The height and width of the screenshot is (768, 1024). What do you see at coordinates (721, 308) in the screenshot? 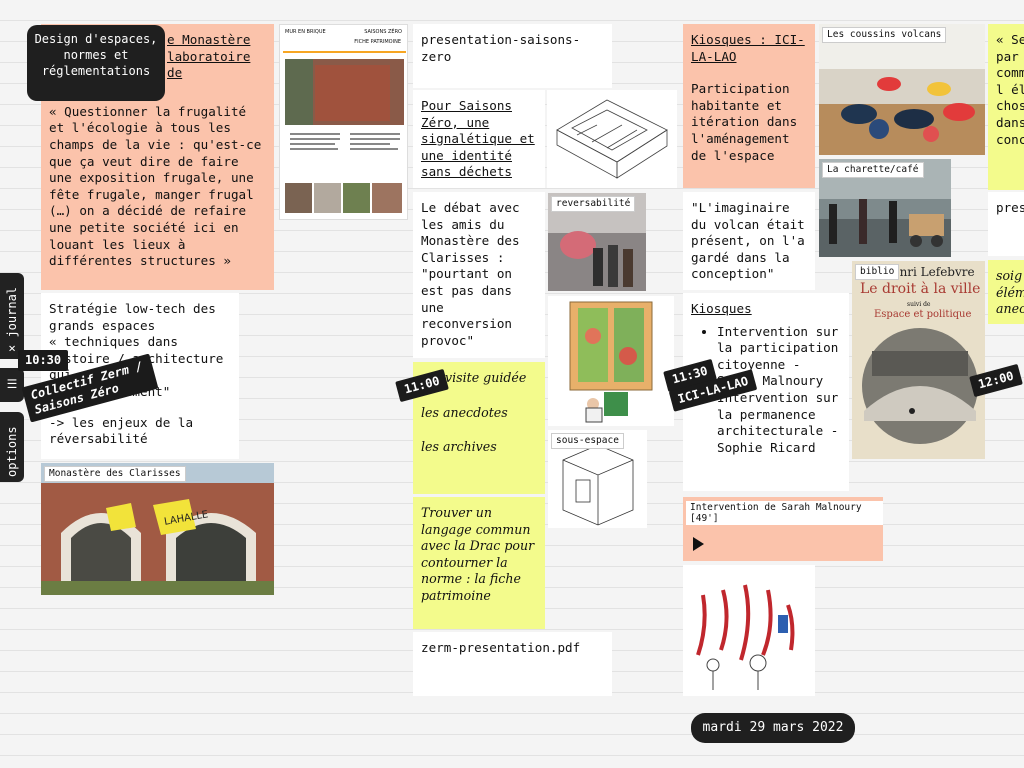
I see `card-title: Kiosques` at bounding box center [721, 308].